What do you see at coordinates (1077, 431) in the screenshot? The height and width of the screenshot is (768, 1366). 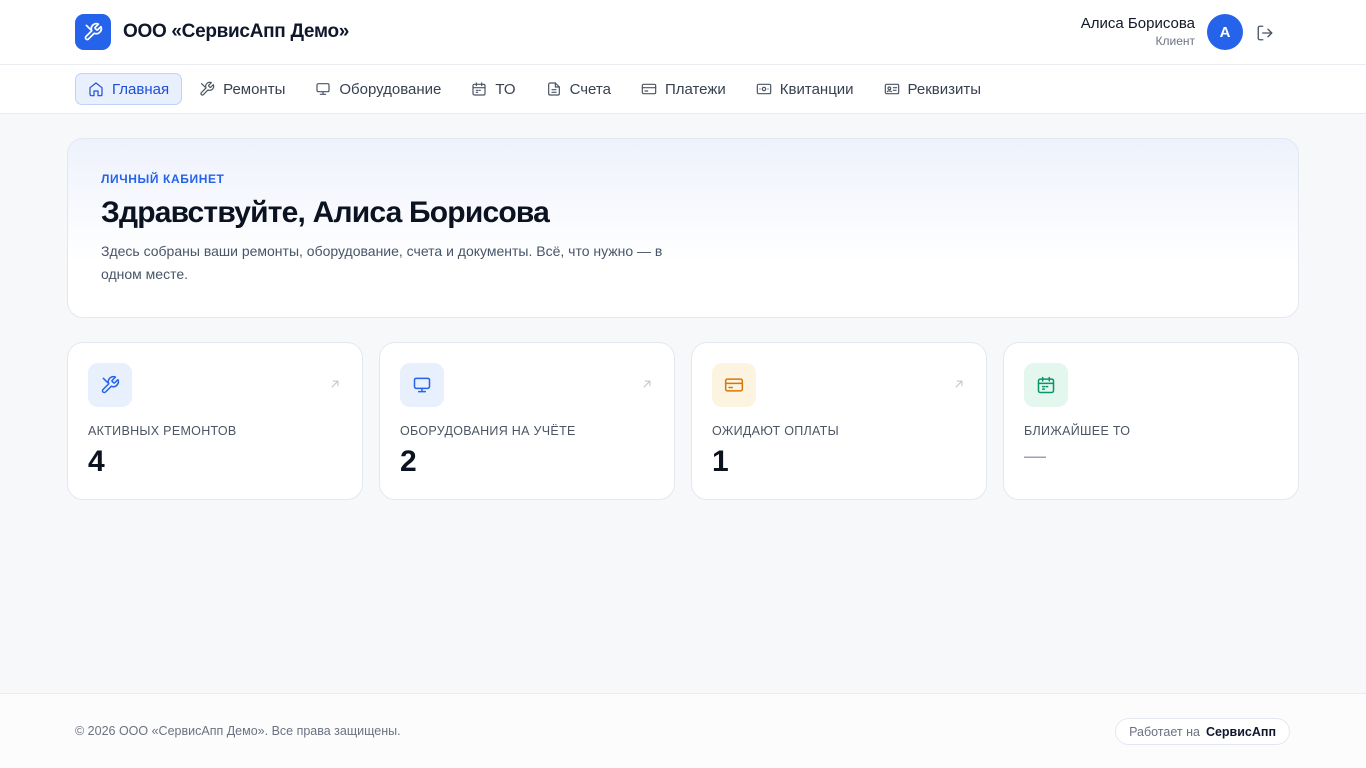 I see `stat-label: БЛИЖАЙШЕЕ ТО` at bounding box center [1077, 431].